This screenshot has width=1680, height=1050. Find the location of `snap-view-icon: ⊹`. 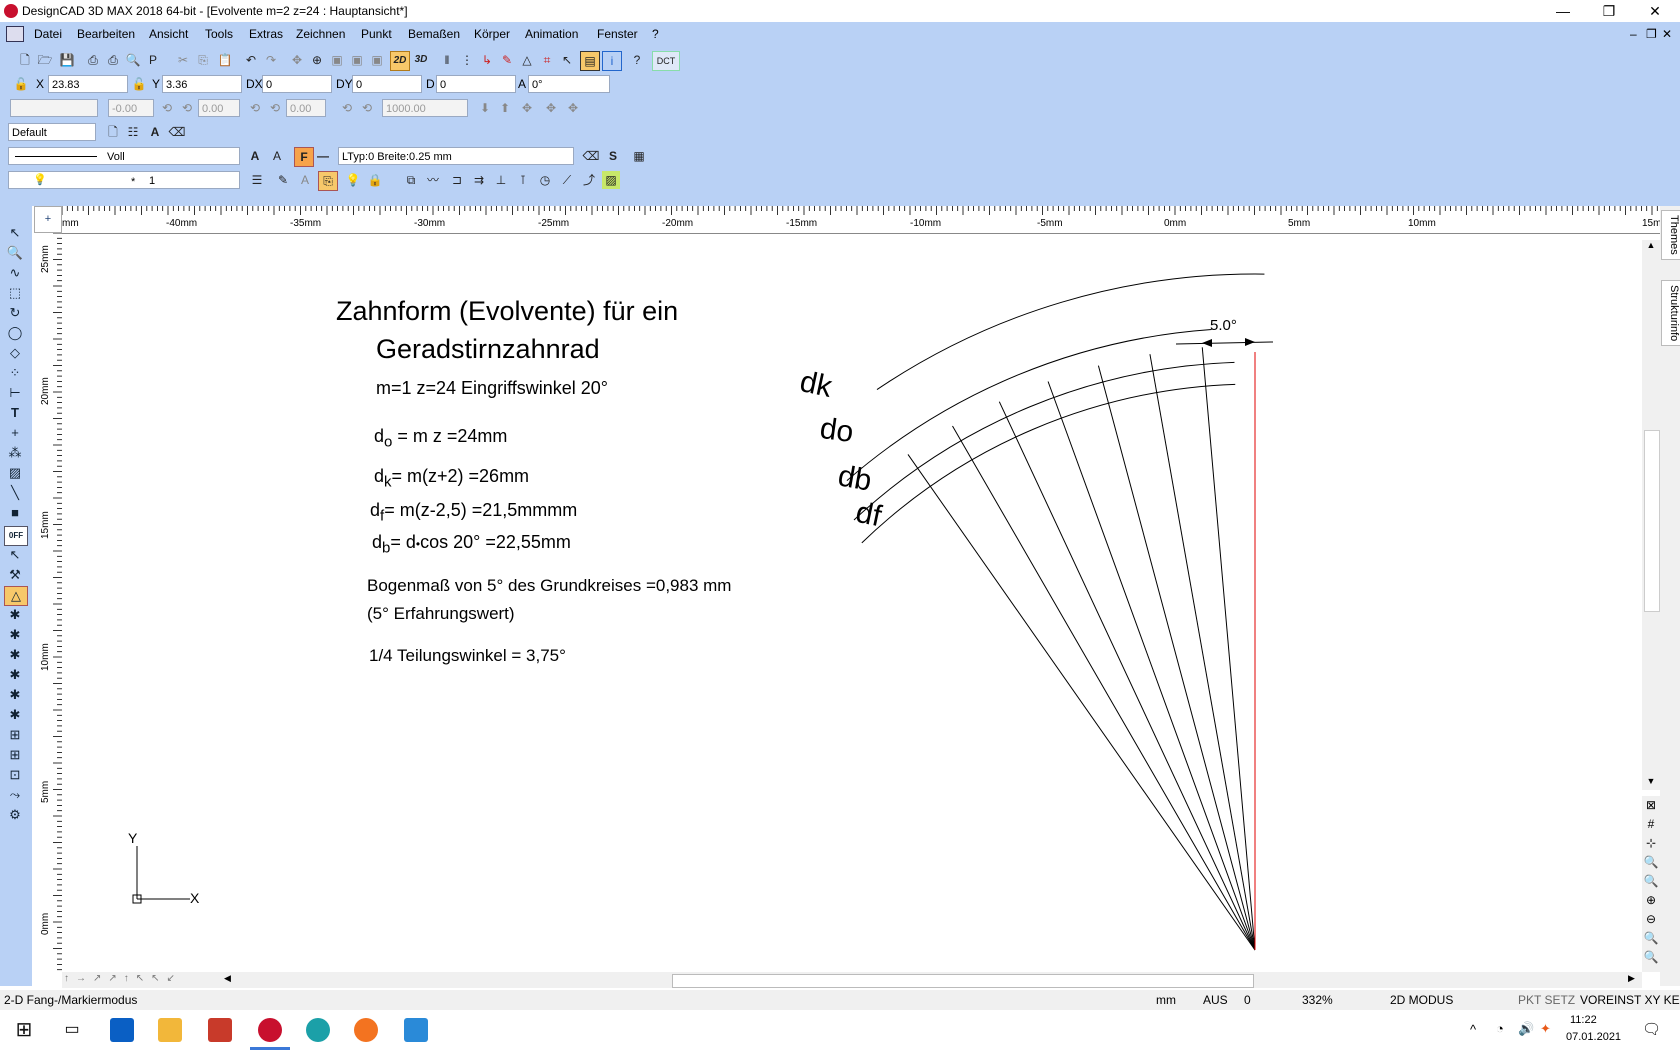

snap-view-icon: ⊹ is located at coordinates (1651, 843).